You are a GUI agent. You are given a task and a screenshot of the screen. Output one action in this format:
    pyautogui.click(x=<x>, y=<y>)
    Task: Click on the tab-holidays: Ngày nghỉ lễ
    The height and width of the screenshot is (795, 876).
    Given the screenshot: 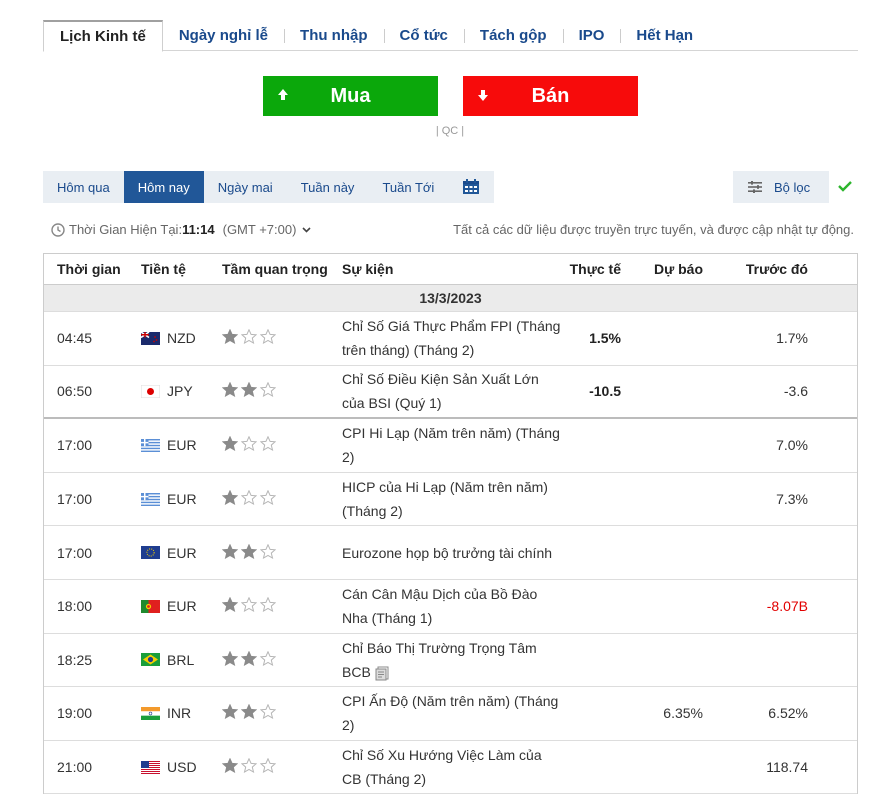 What is the action you would take?
    pyautogui.click(x=223, y=35)
    